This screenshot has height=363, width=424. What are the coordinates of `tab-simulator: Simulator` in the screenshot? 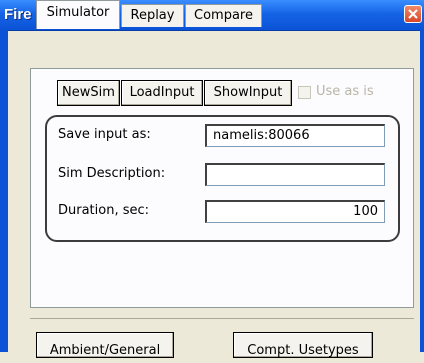 It's located at (78, 14).